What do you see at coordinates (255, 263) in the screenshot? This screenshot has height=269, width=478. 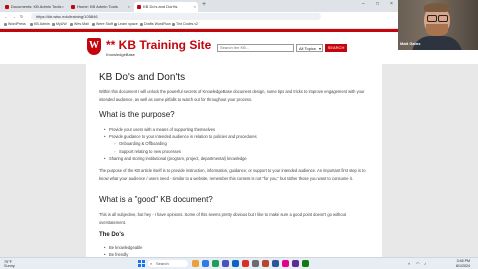 I see `settings-icon` at bounding box center [255, 263].